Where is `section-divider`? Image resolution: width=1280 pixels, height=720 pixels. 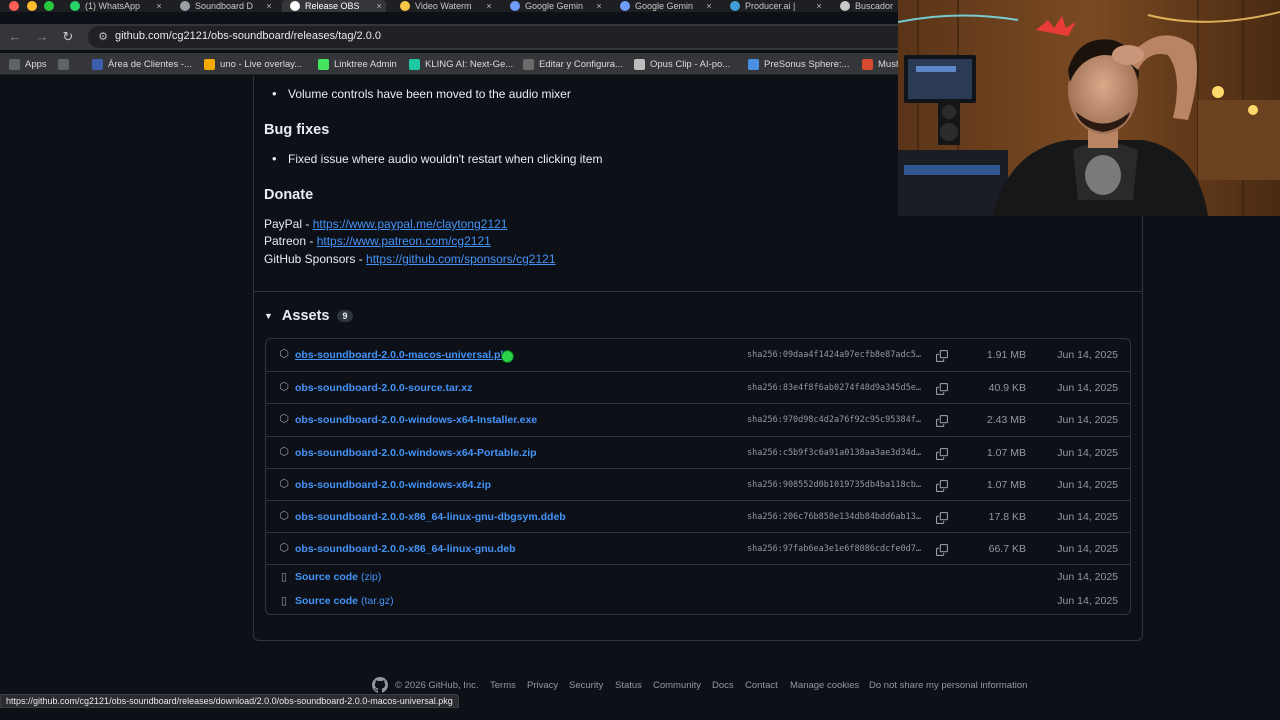
section-divider is located at coordinates (698, 291).